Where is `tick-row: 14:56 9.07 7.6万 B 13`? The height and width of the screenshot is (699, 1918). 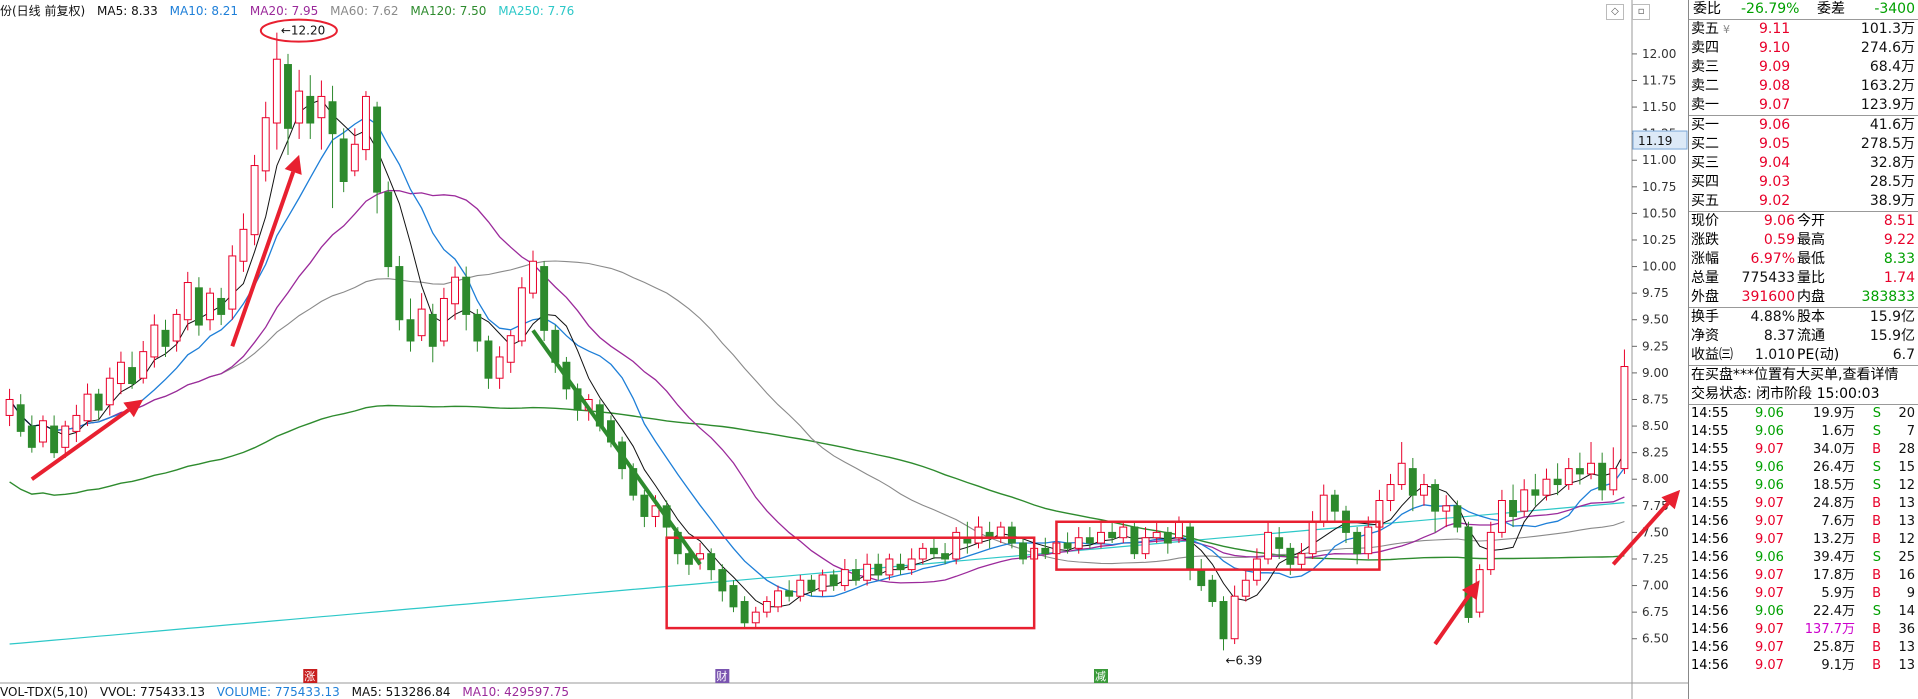
tick-row: 14:56 9.07 7.6万 B 13 is located at coordinates (1803, 522).